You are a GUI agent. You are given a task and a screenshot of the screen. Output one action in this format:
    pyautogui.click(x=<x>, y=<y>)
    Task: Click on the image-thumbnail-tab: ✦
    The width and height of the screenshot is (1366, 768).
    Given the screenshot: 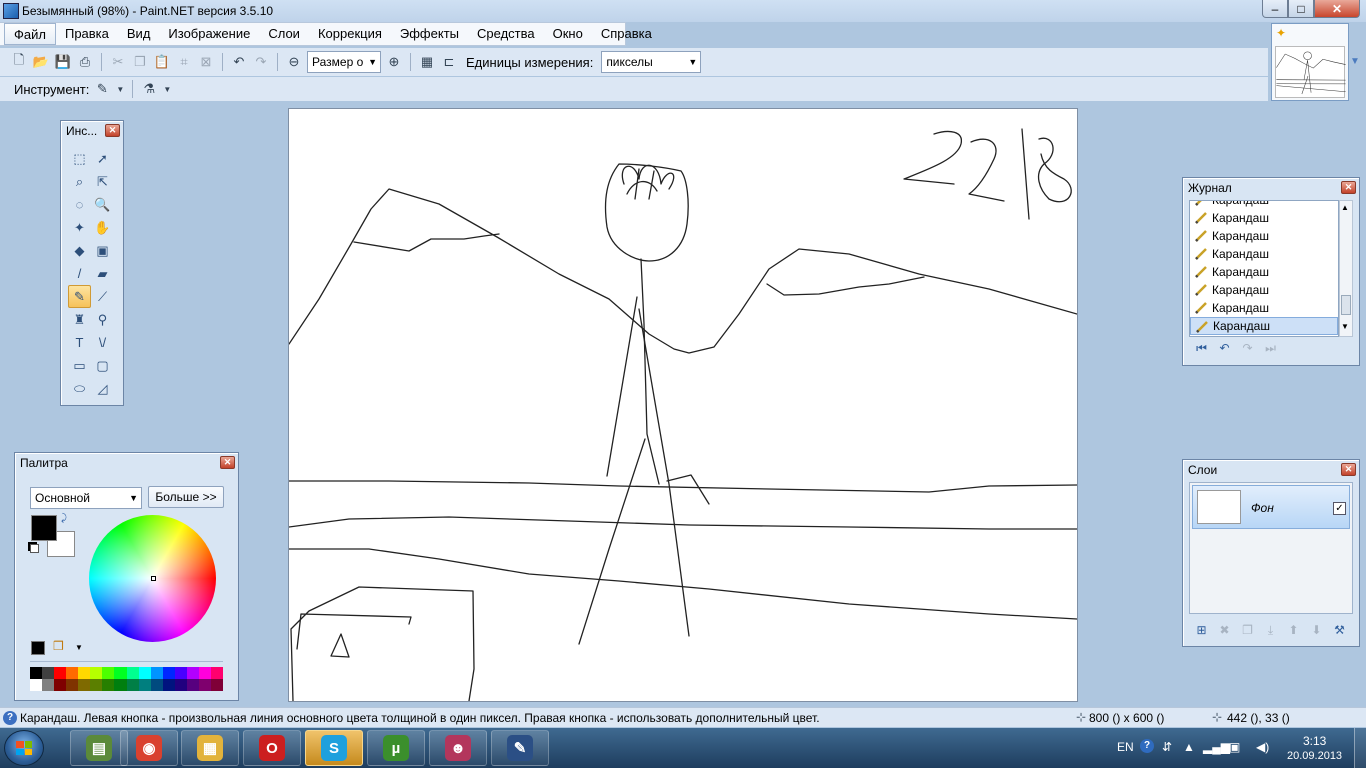 What is the action you would take?
    pyautogui.click(x=1310, y=62)
    